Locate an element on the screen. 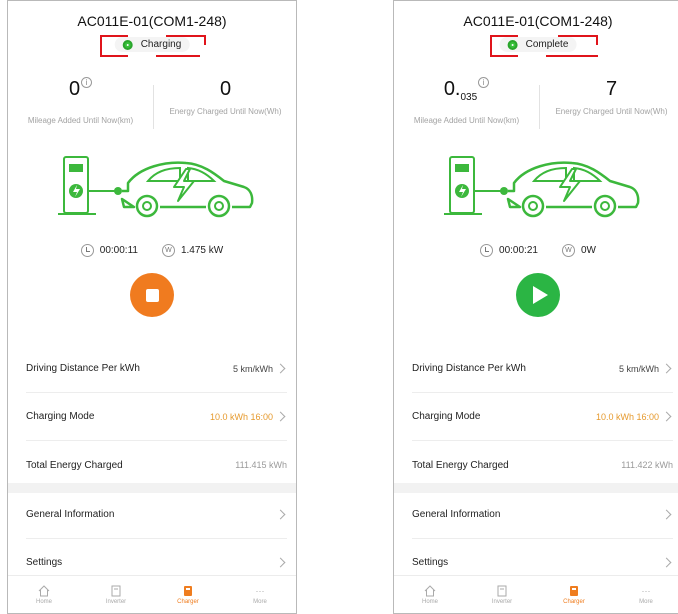 The width and height of the screenshot is (678, 614). stop-icon is located at coordinates (152, 295).